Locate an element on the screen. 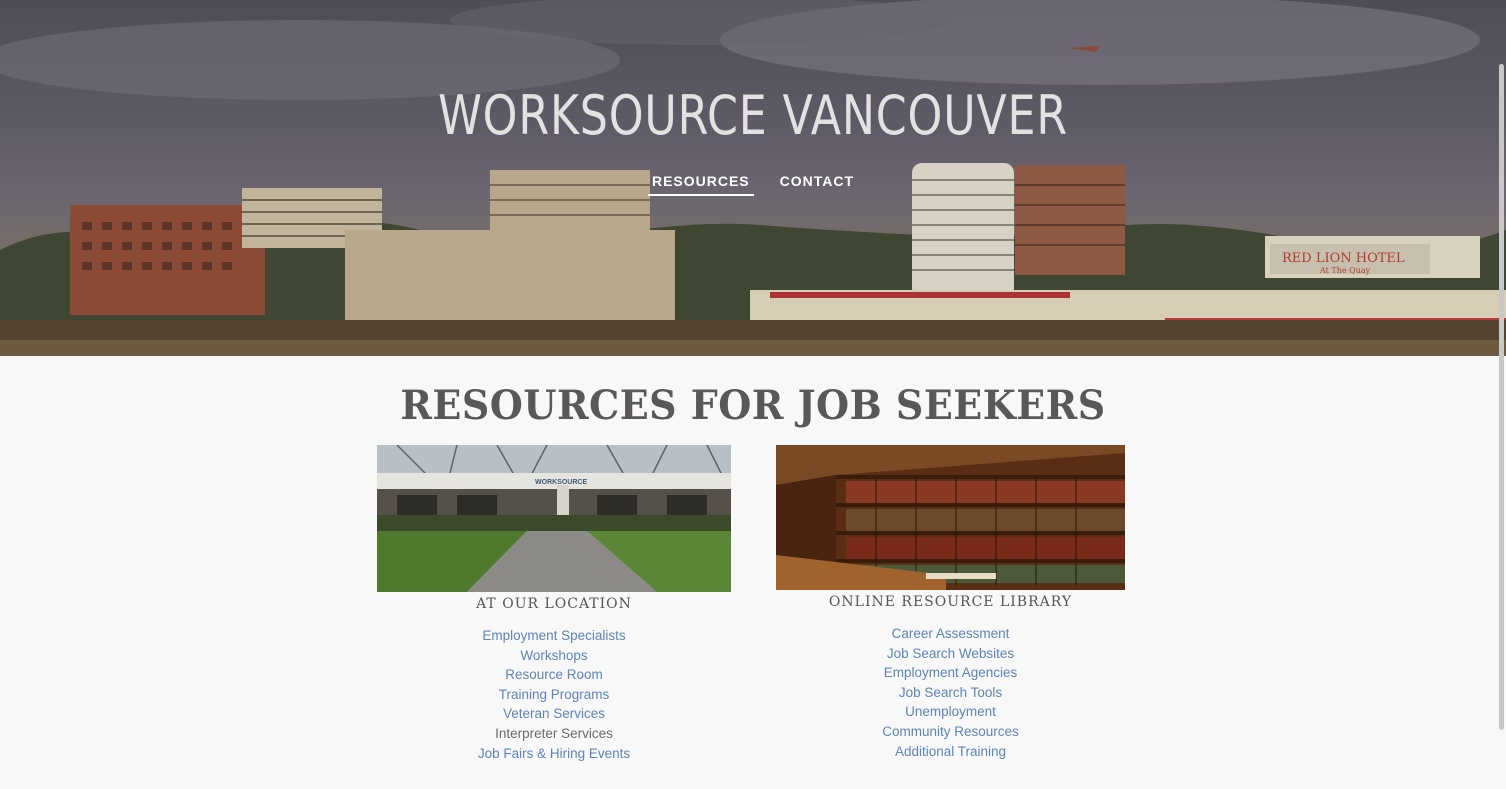 The height and width of the screenshot is (789, 1506). list-item: Career Assessment is located at coordinates (950, 634).